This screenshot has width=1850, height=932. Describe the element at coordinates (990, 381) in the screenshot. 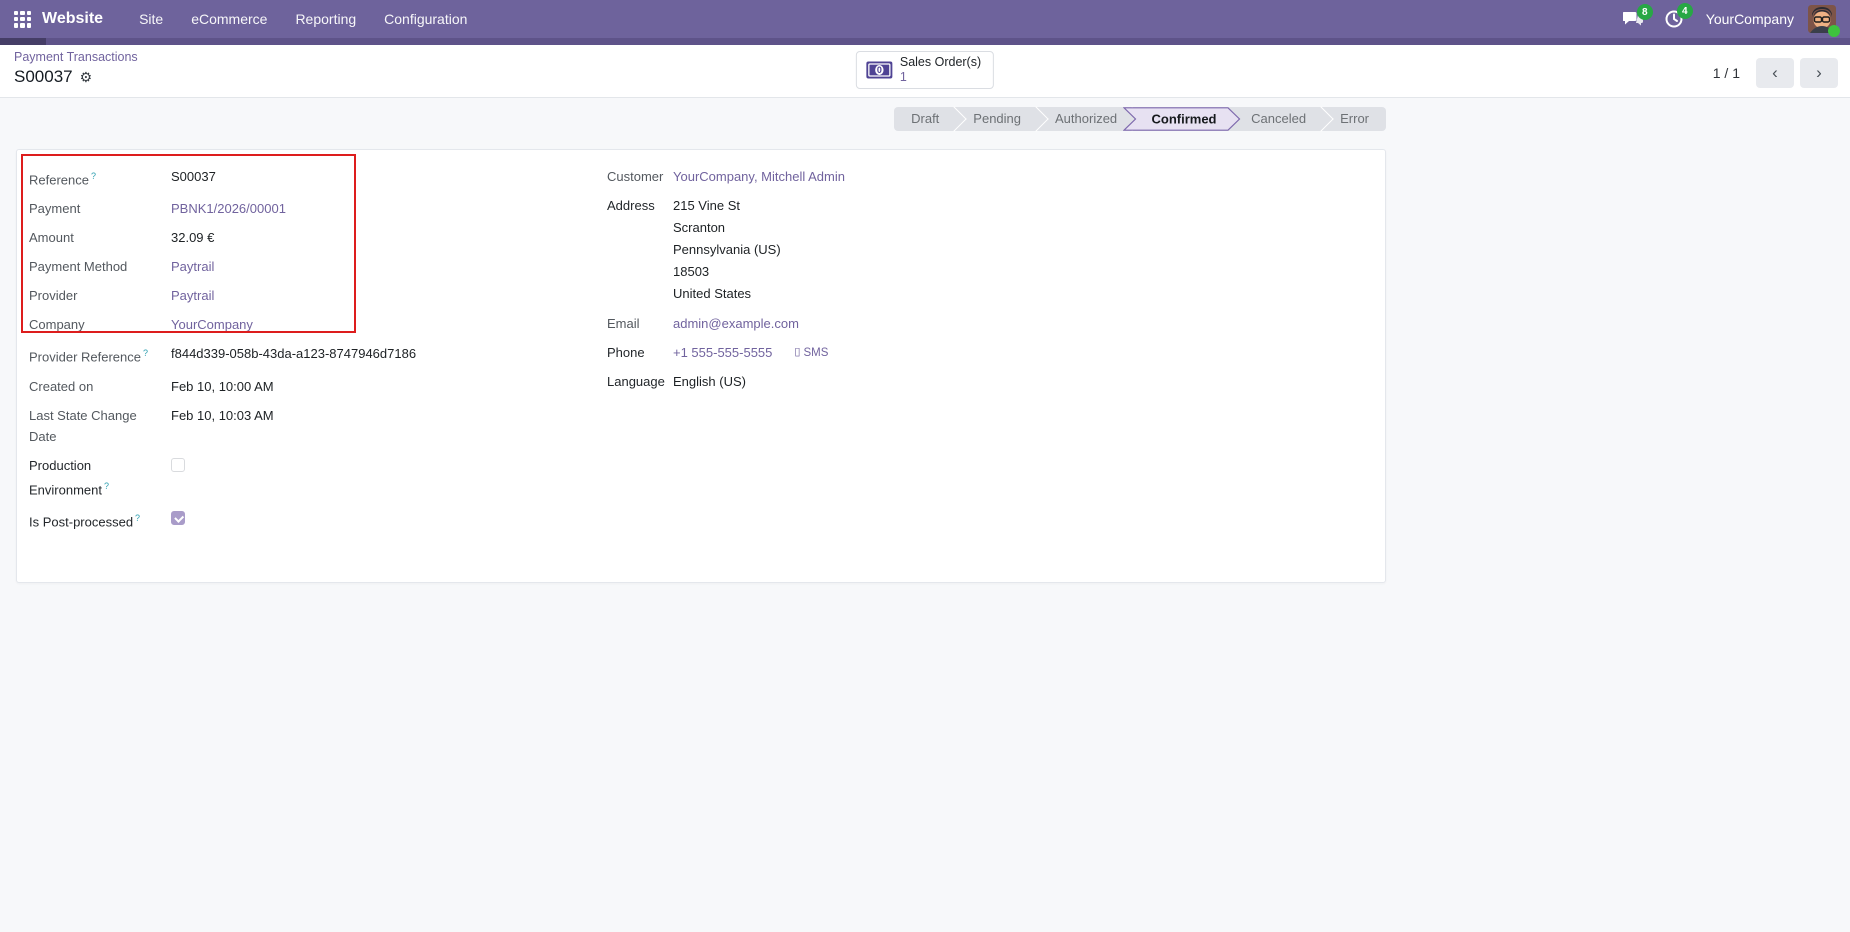

I see `field-row-language: Language English (US)` at that location.